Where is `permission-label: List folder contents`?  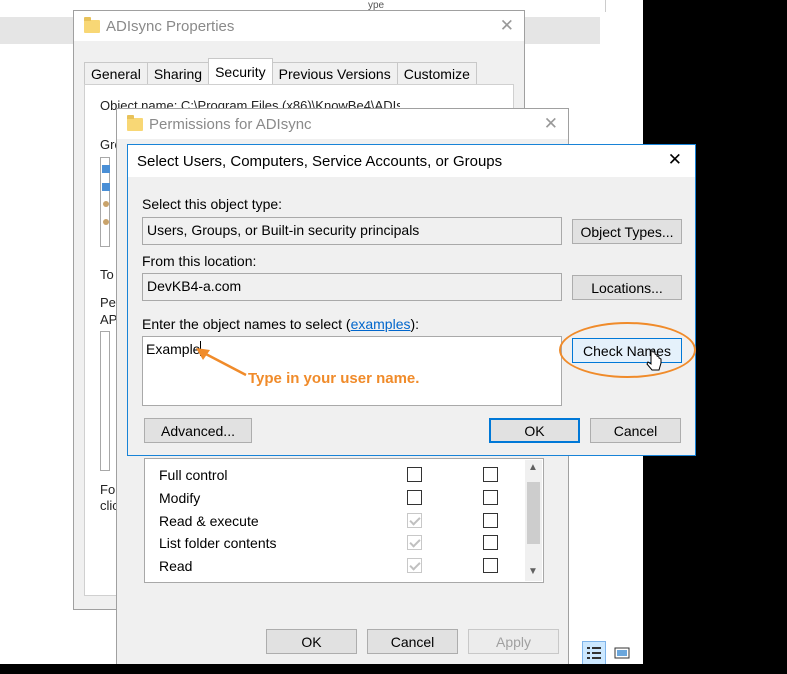 permission-label: List folder contents is located at coordinates (218, 543).